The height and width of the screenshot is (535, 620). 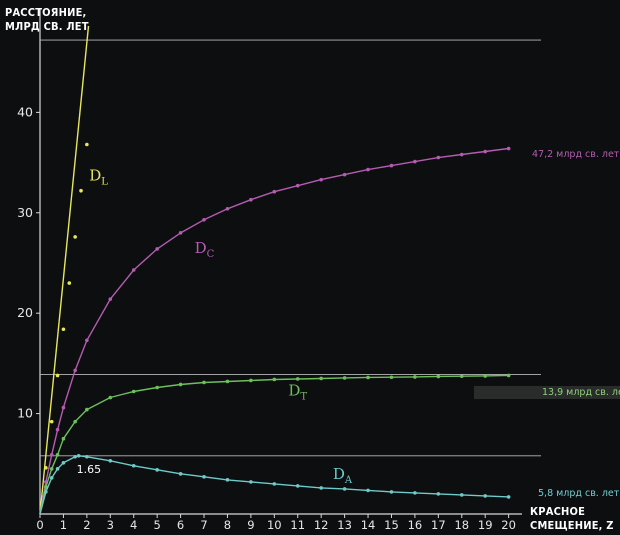 I want to click on x-tick-label: 2, so click(x=86, y=525).